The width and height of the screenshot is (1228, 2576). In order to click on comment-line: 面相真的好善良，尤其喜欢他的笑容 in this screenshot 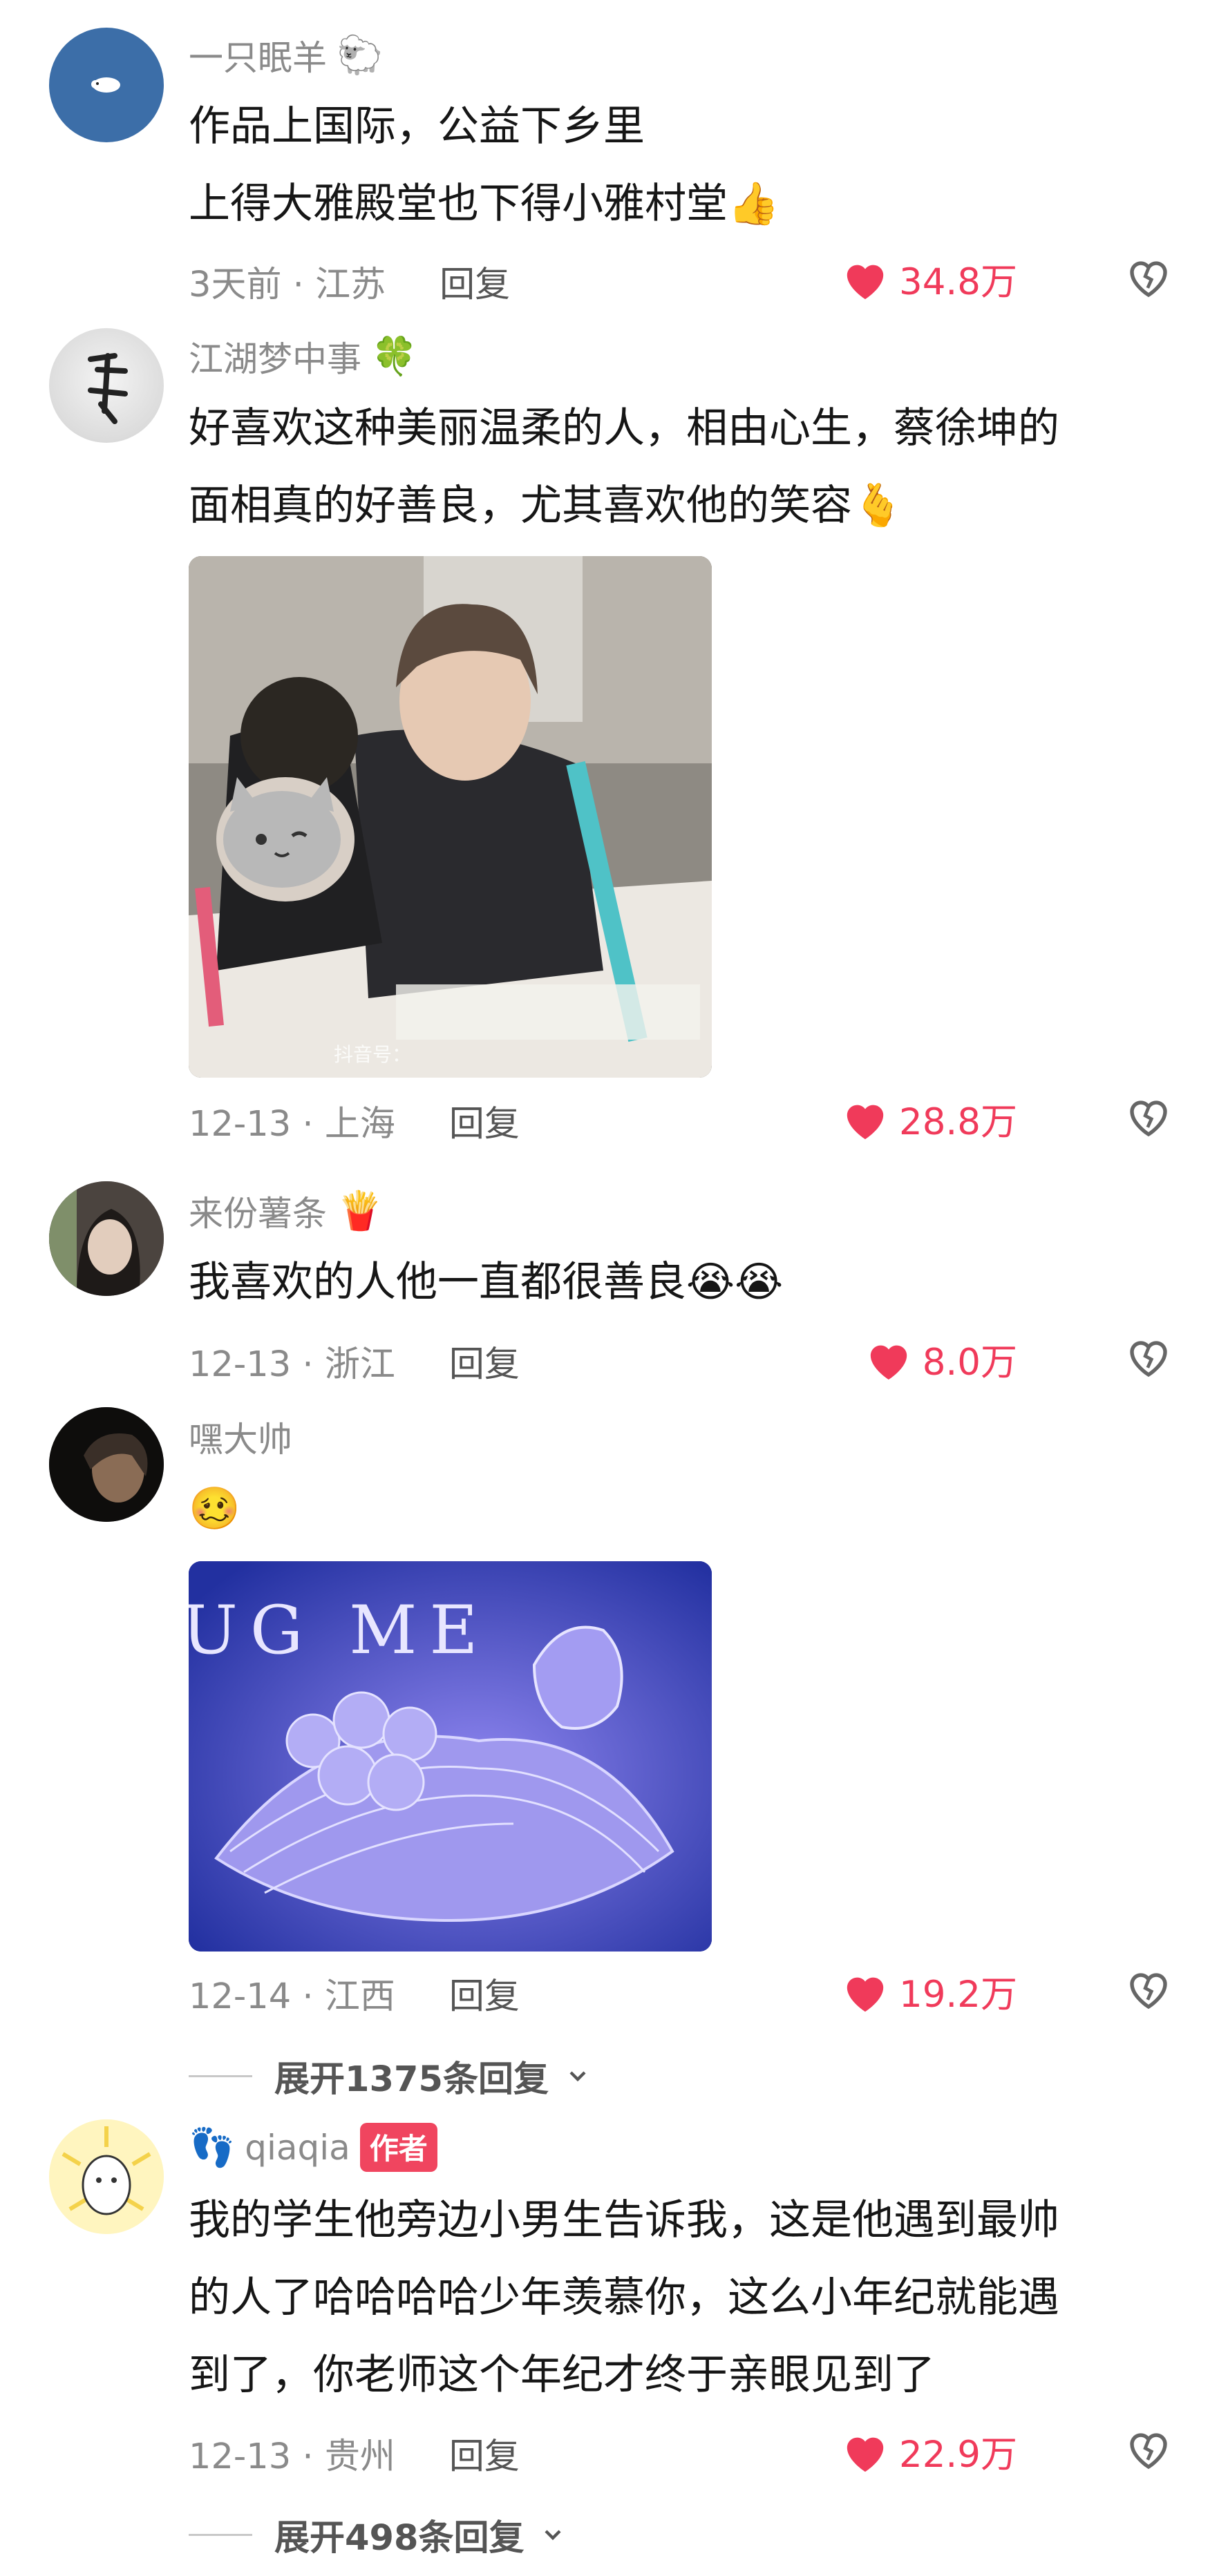, I will do `click(520, 506)`.